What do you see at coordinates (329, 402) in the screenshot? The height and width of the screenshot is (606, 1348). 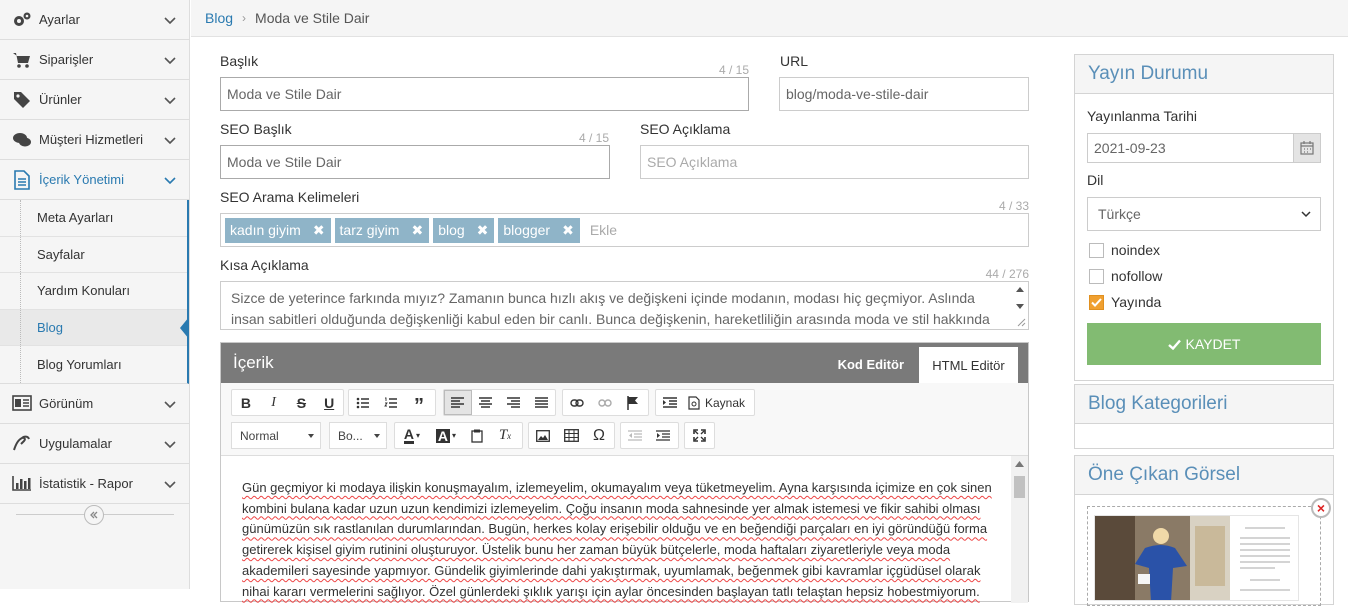 I see `underline-icon: U` at bounding box center [329, 402].